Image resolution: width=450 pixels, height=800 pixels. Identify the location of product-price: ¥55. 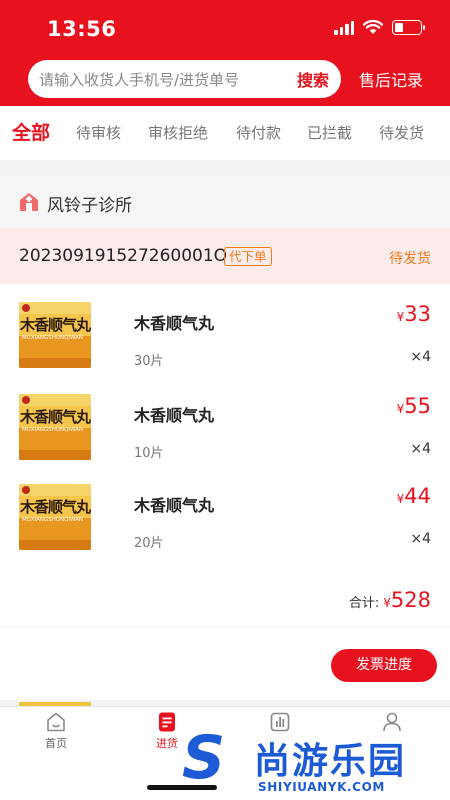
(413, 406).